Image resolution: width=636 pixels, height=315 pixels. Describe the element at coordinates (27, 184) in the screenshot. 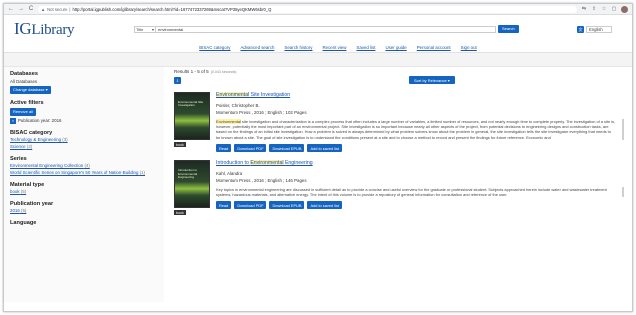

I see `material-heading: Material type` at that location.